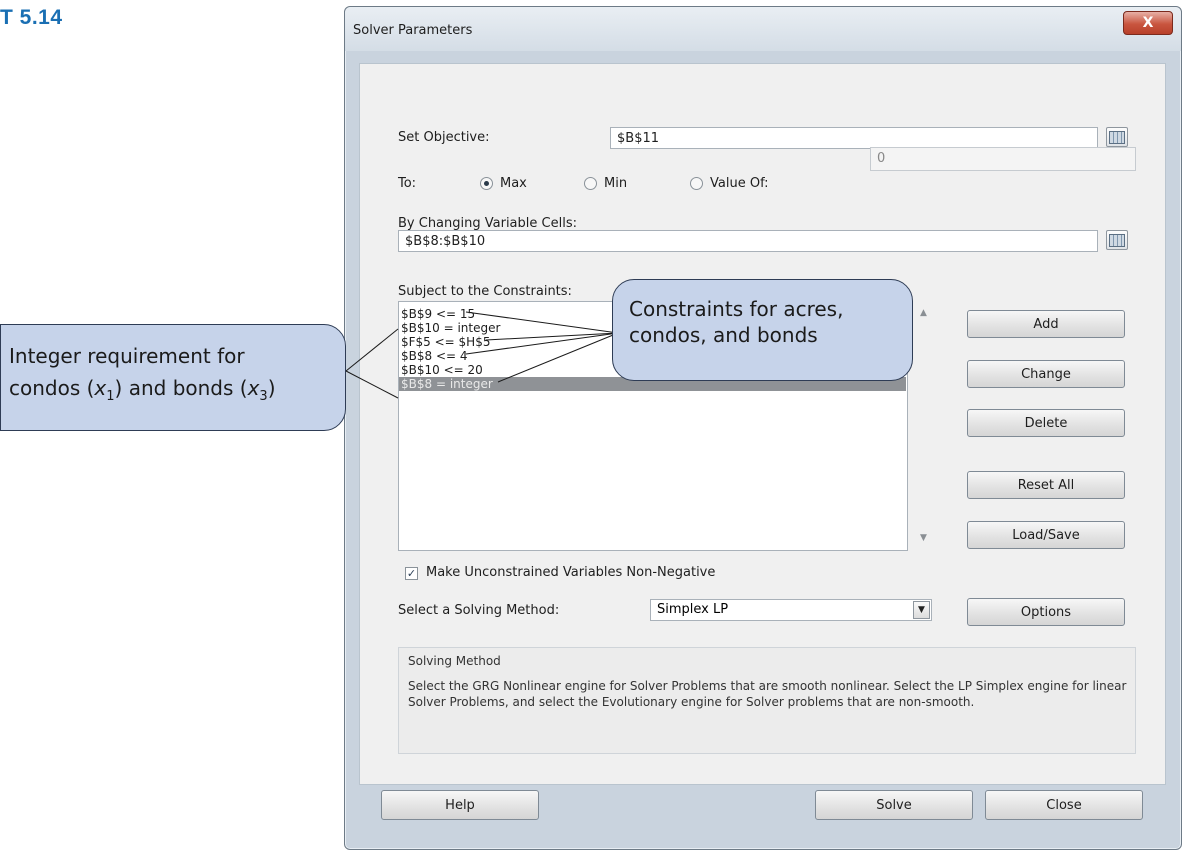 This screenshot has width=1187, height=852. What do you see at coordinates (739, 183) in the screenshot?
I see `value-of-radio-label: Value Of:` at bounding box center [739, 183].